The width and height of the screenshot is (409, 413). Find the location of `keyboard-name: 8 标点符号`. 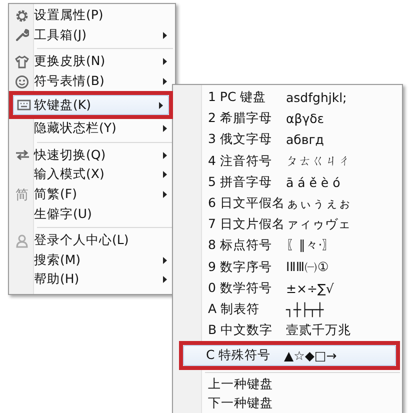

keyboard-name: 8 标点符号 is located at coordinates (240, 245).